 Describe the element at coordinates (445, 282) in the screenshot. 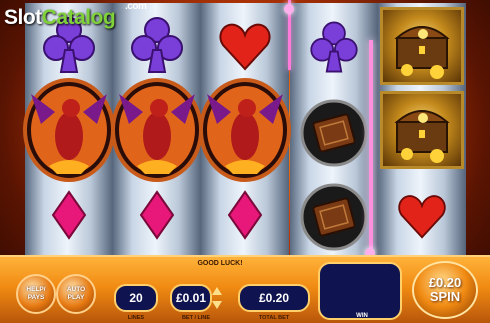

I see `spin-amount: £0.20` at that location.